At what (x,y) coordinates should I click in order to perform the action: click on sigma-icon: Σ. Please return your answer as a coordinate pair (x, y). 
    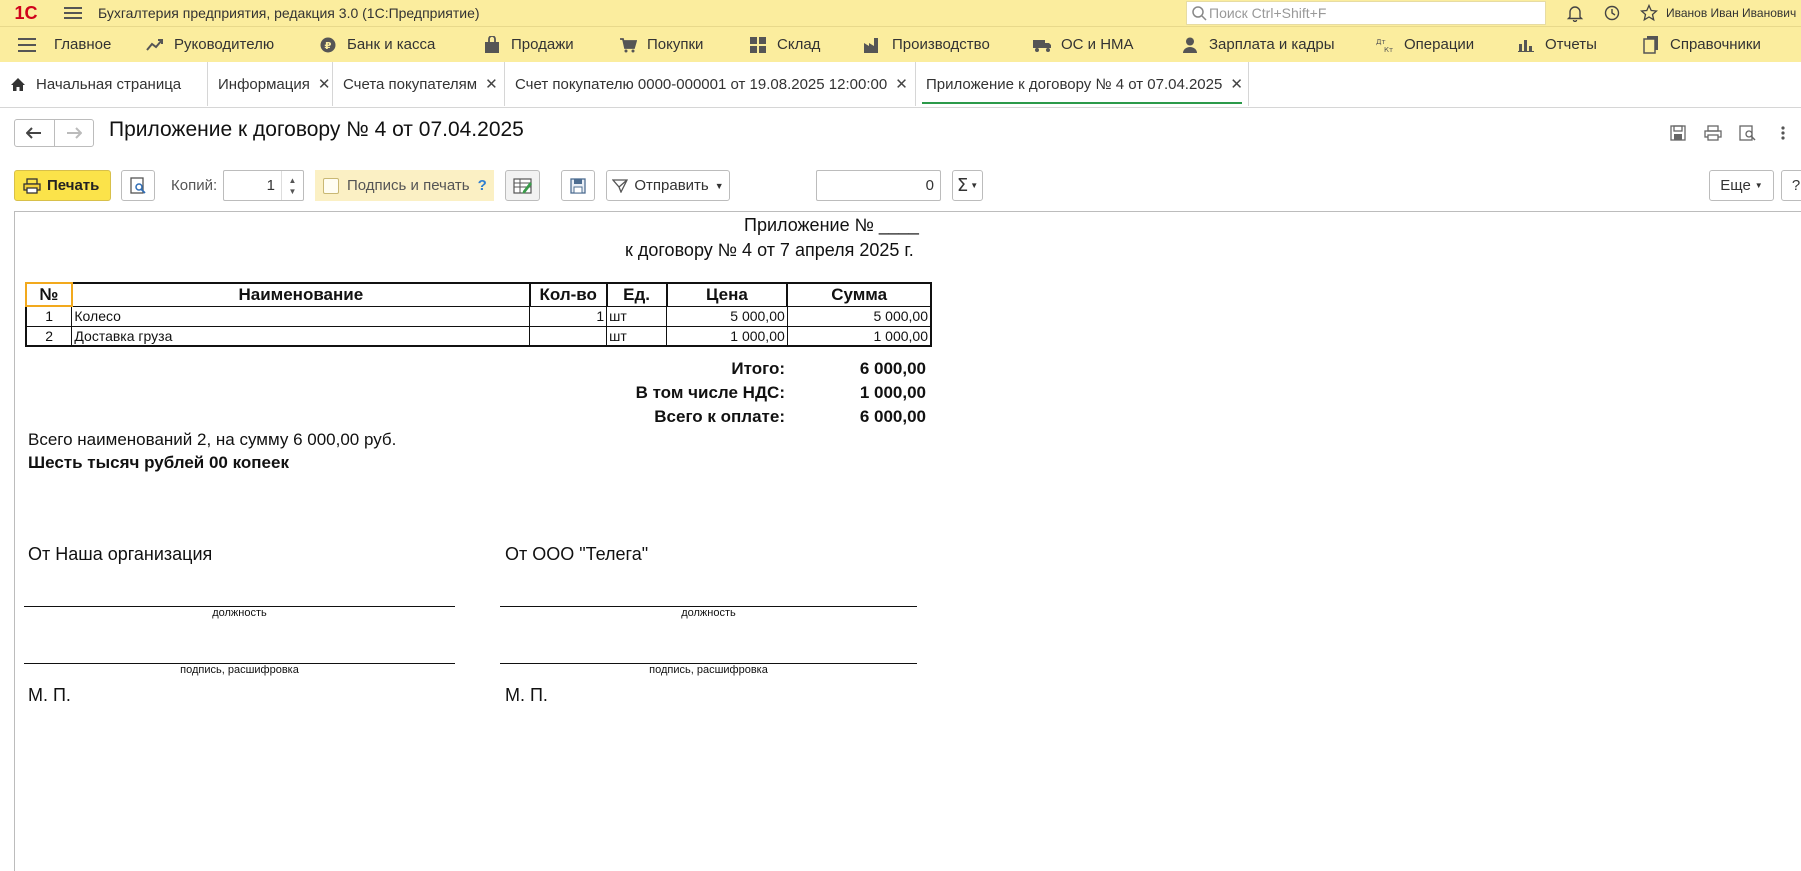
    Looking at the image, I should click on (962, 185).